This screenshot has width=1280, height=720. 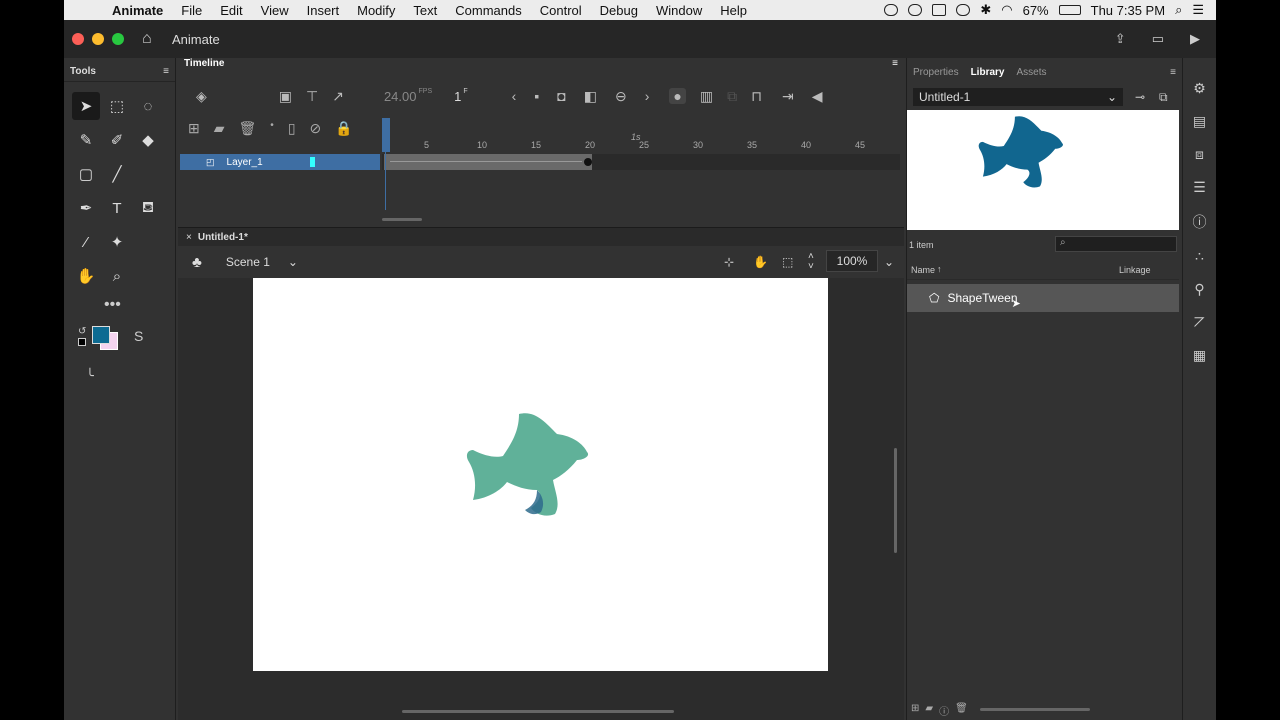 I want to click on airplay-icon, so click(x=939, y=10).